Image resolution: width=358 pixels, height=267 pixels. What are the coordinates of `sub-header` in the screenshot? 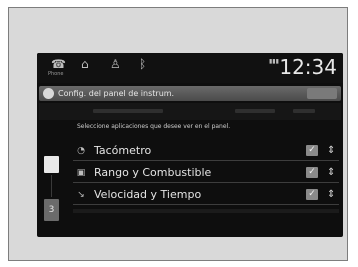 It's located at (190, 111).